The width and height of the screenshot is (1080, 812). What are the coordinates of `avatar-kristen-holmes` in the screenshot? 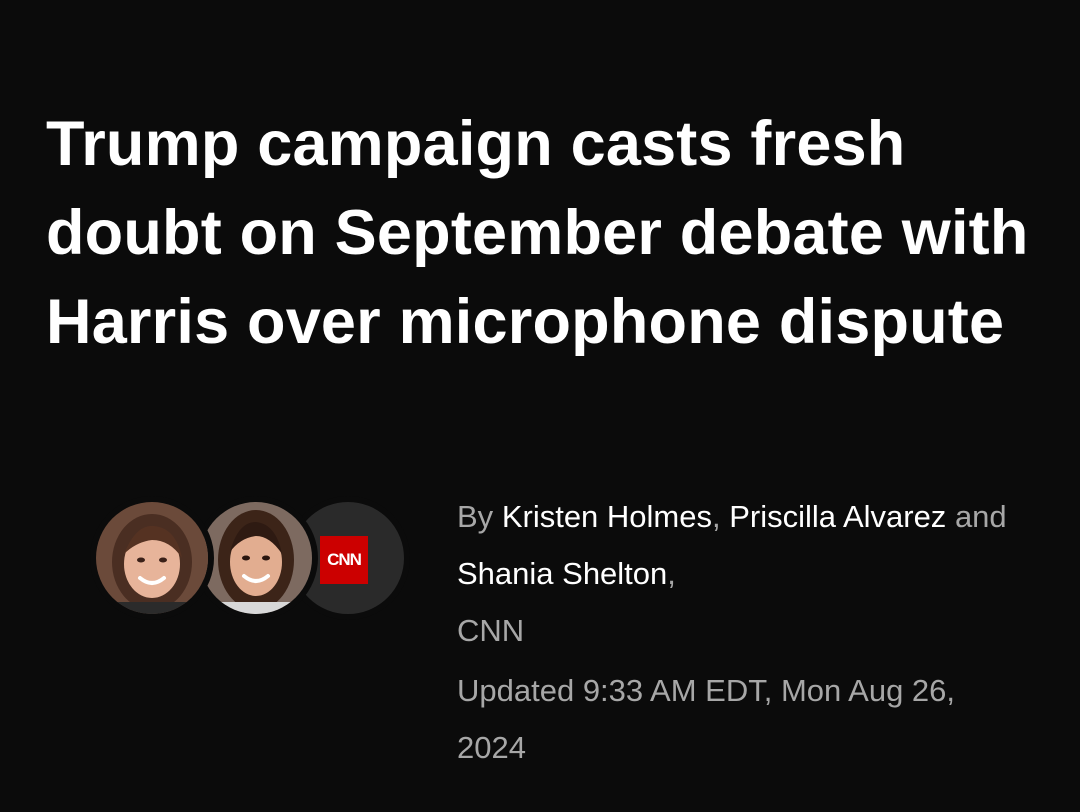 It's located at (152, 558).